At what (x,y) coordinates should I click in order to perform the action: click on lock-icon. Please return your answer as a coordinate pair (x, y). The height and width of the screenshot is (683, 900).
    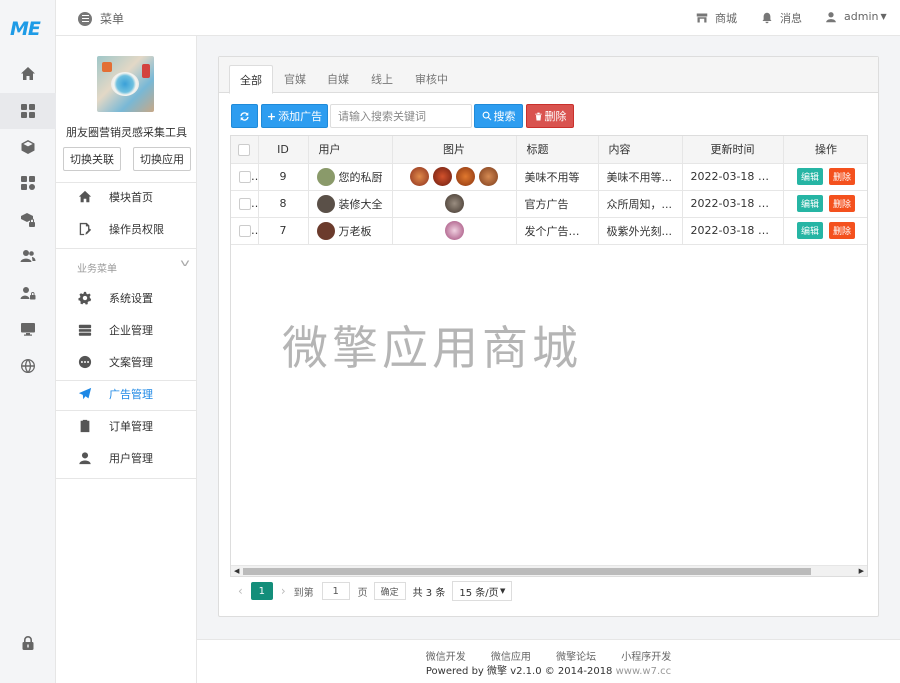
    Looking at the image, I should click on (28, 643).